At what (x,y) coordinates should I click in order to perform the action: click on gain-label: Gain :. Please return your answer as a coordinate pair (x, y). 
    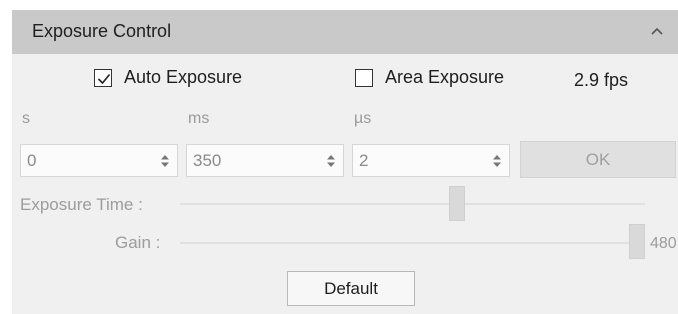
    Looking at the image, I should click on (138, 242).